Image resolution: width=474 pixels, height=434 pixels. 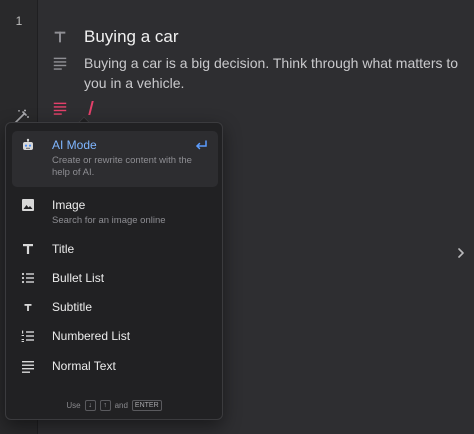 I want to click on enter-key: ENTER, so click(x=146, y=405).